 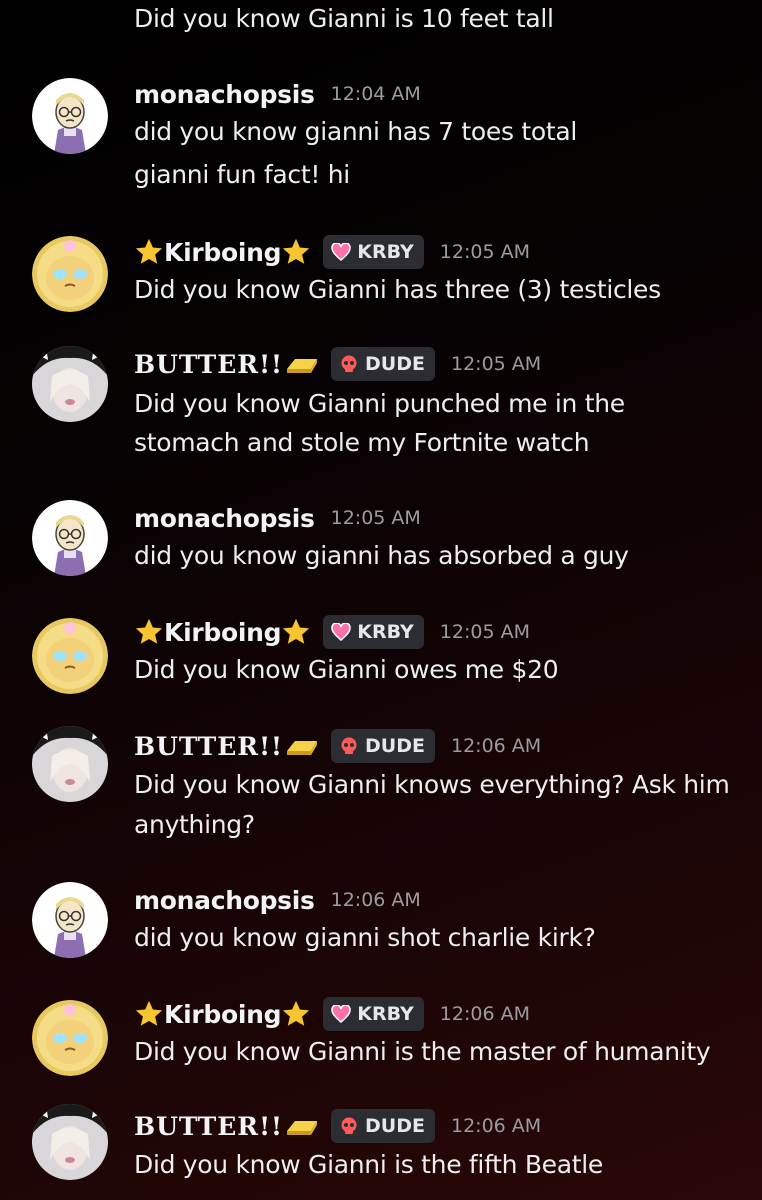 I want to click on message-header: monachopsis 12:06 AM, so click(x=277, y=900).